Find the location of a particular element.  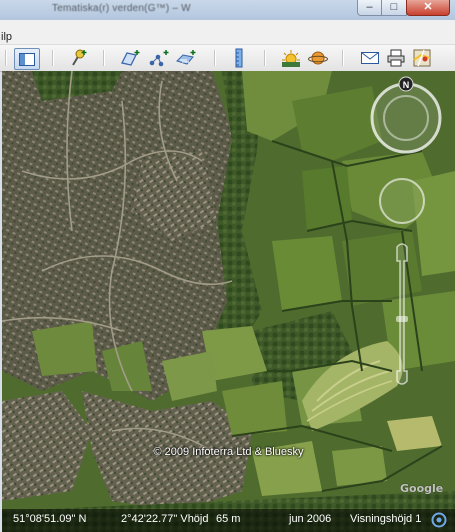

sunlight-button is located at coordinates (291, 58).